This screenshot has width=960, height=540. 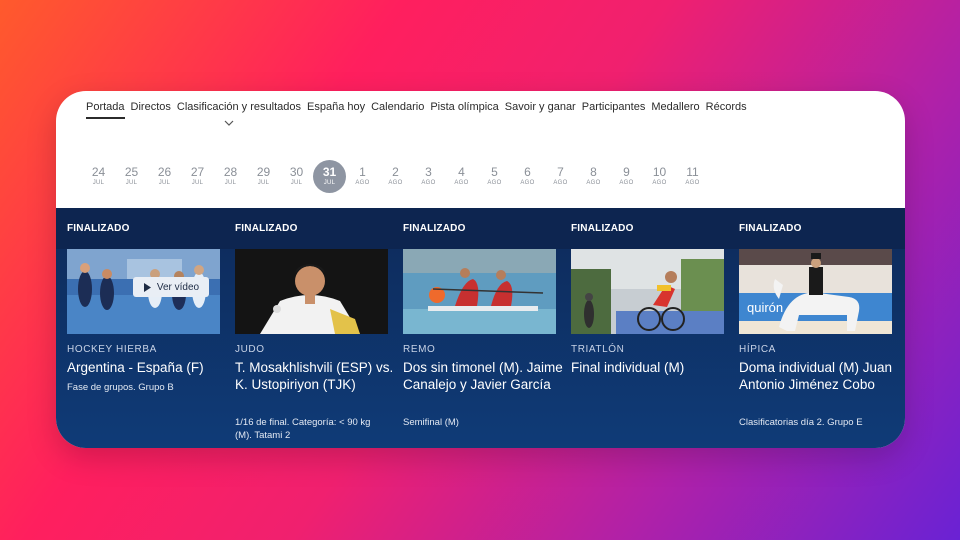 I want to click on date-day: 31, so click(x=329, y=172).